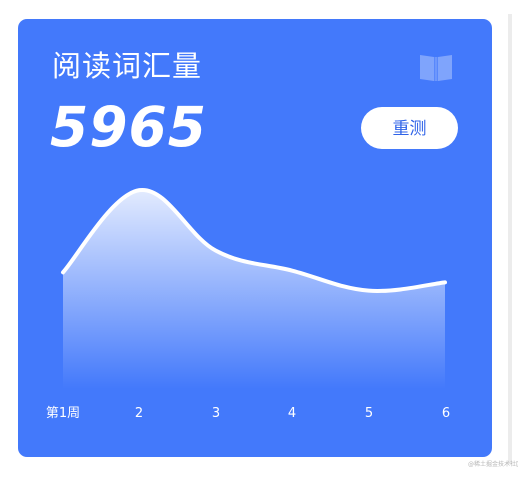 Image resolution: width=518 pixels, height=477 pixels. What do you see at coordinates (292, 413) in the screenshot?
I see `x-tick-label: 4` at bounding box center [292, 413].